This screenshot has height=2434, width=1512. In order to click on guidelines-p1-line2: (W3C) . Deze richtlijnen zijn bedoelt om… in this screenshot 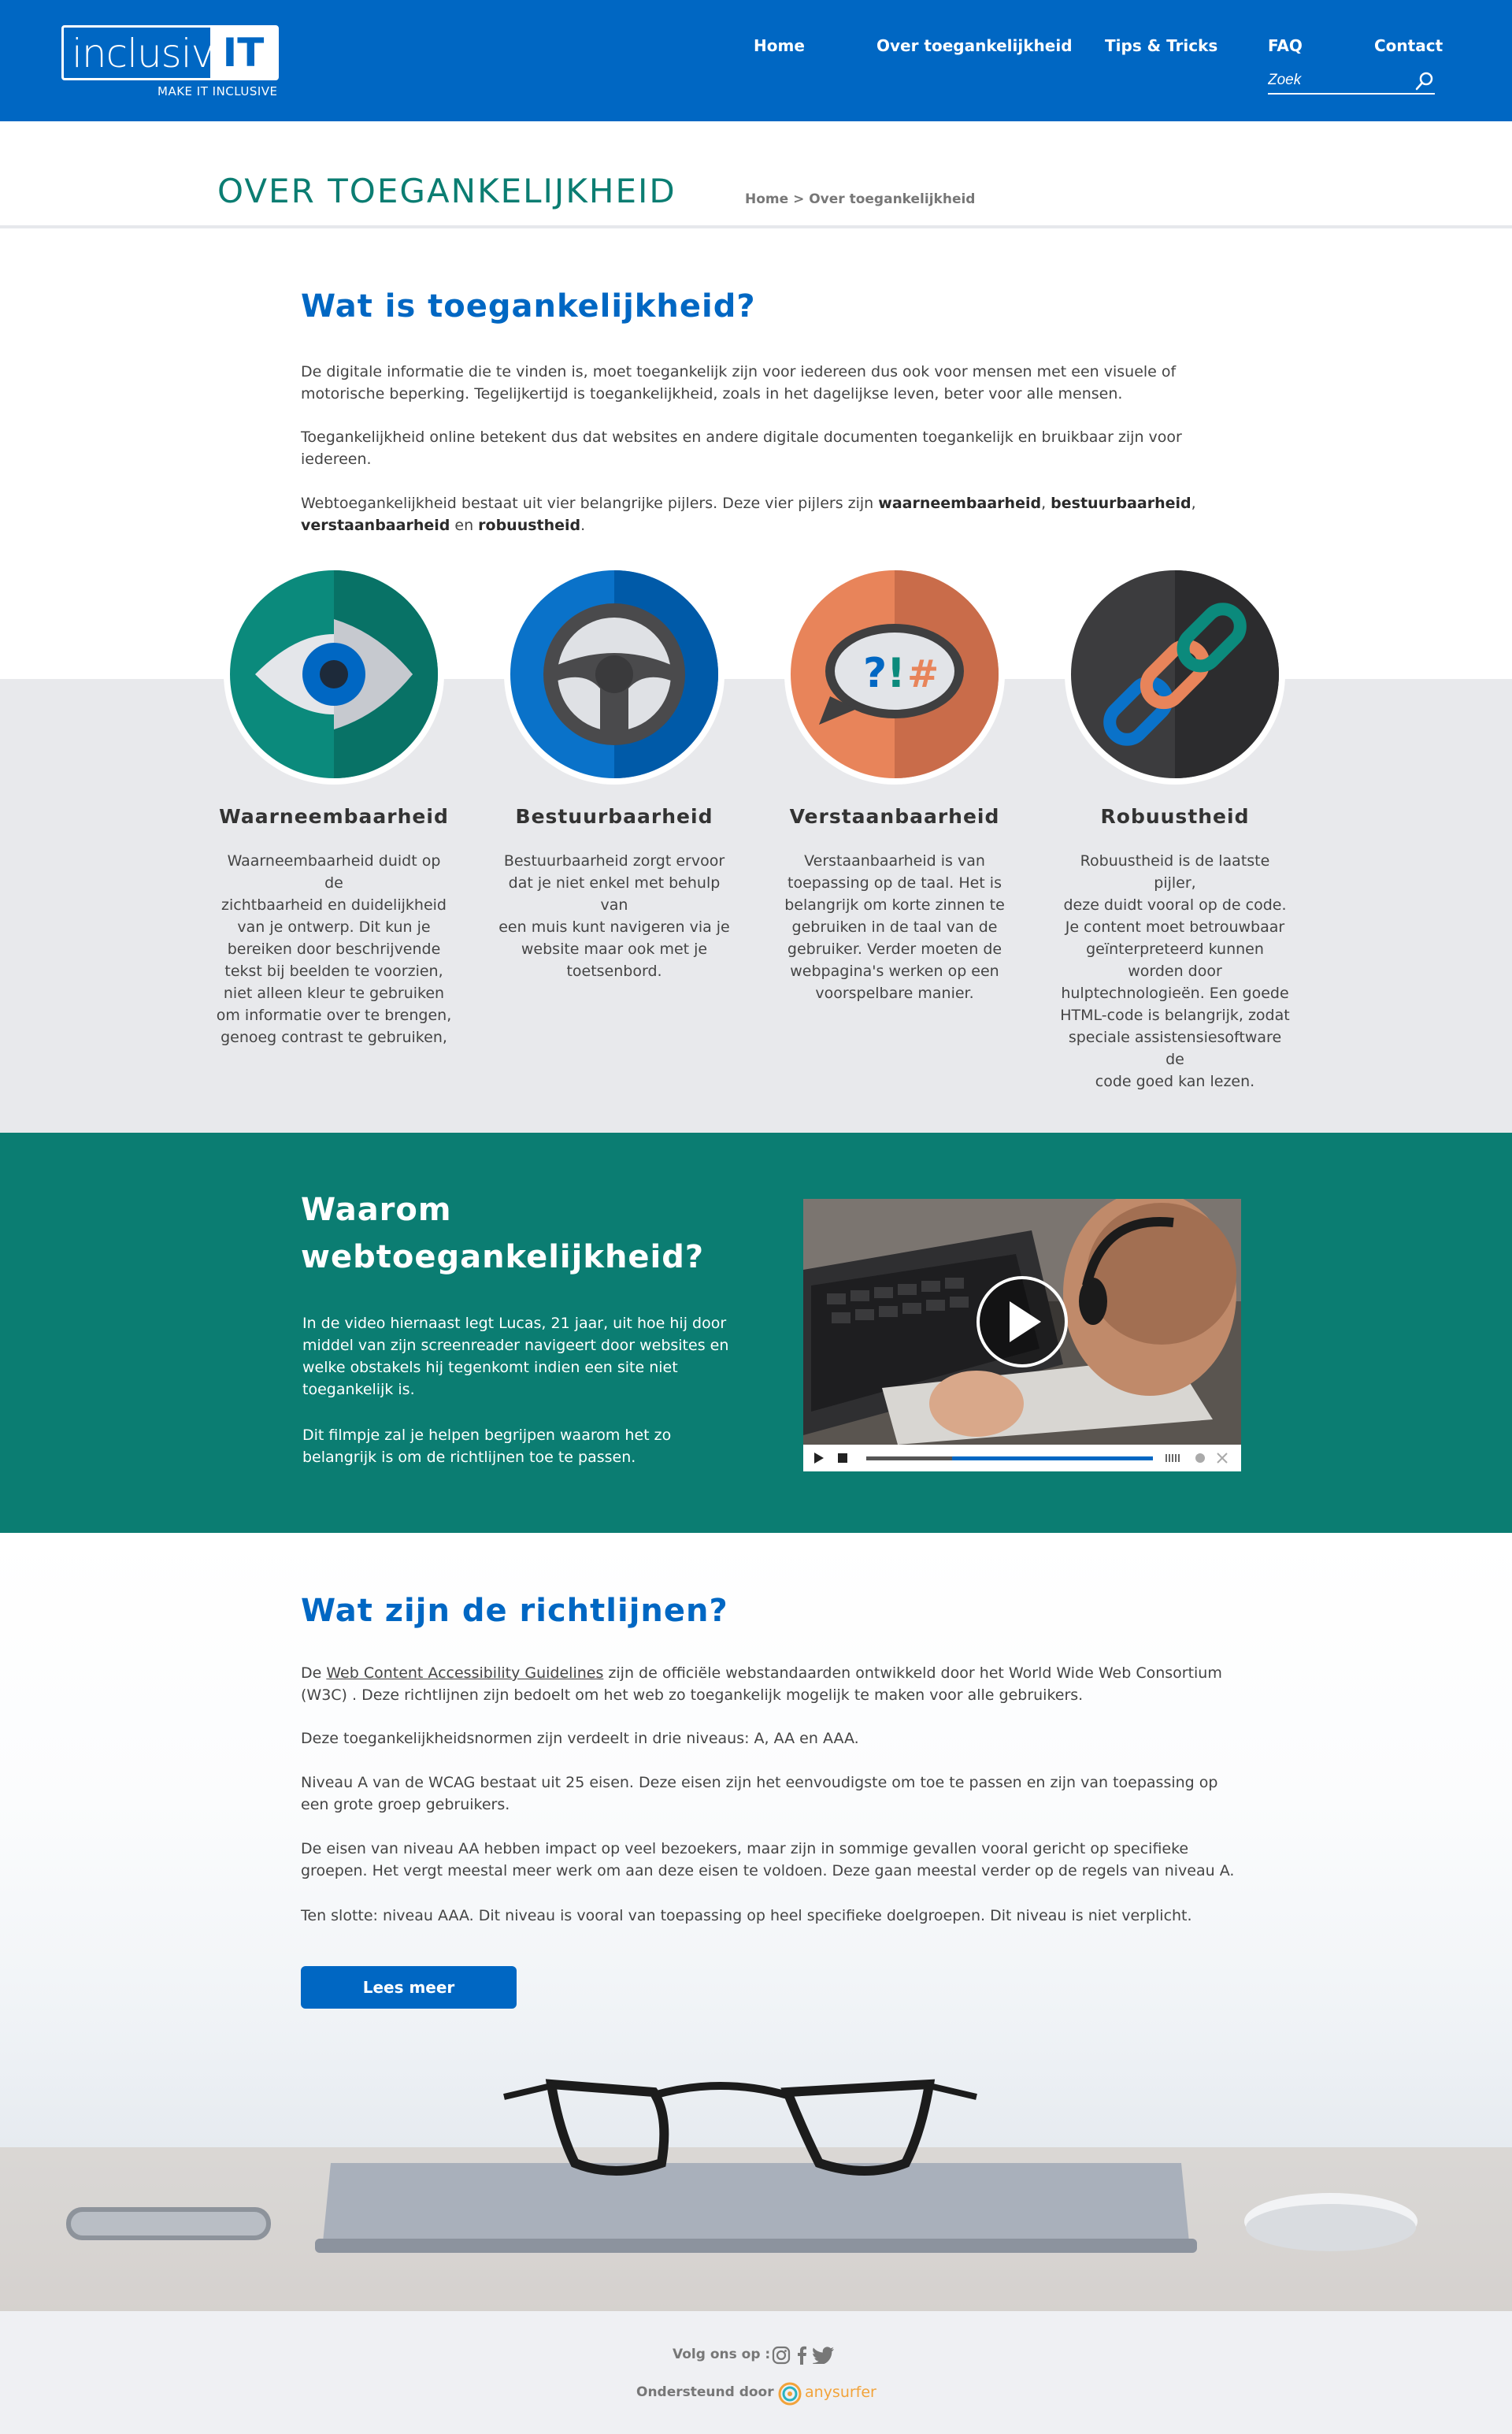, I will do `click(692, 1695)`.